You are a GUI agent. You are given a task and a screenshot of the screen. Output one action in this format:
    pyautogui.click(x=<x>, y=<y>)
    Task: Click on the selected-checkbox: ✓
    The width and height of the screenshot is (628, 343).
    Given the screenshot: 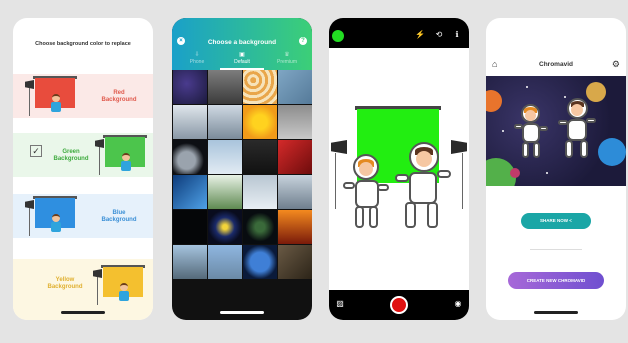 What is the action you would take?
    pyautogui.click(x=36, y=151)
    